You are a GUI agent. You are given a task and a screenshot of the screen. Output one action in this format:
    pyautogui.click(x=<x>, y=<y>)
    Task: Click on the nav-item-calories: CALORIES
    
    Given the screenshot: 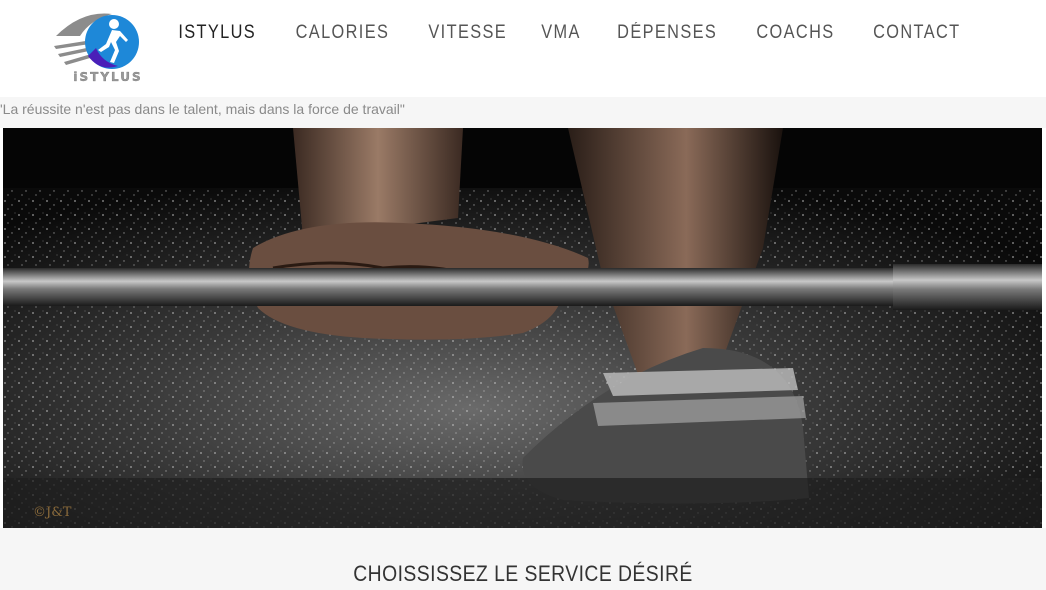 What is the action you would take?
    pyautogui.click(x=342, y=33)
    